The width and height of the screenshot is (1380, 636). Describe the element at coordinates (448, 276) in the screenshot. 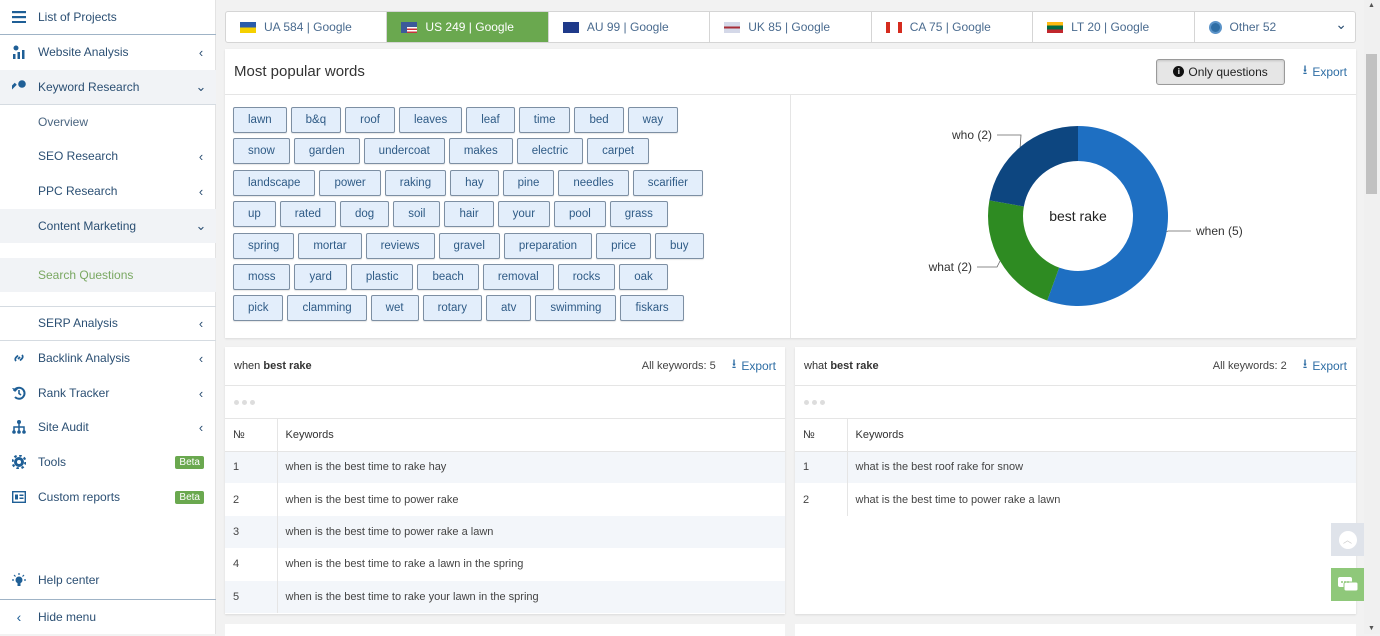

I see `word-tag: beach` at that location.